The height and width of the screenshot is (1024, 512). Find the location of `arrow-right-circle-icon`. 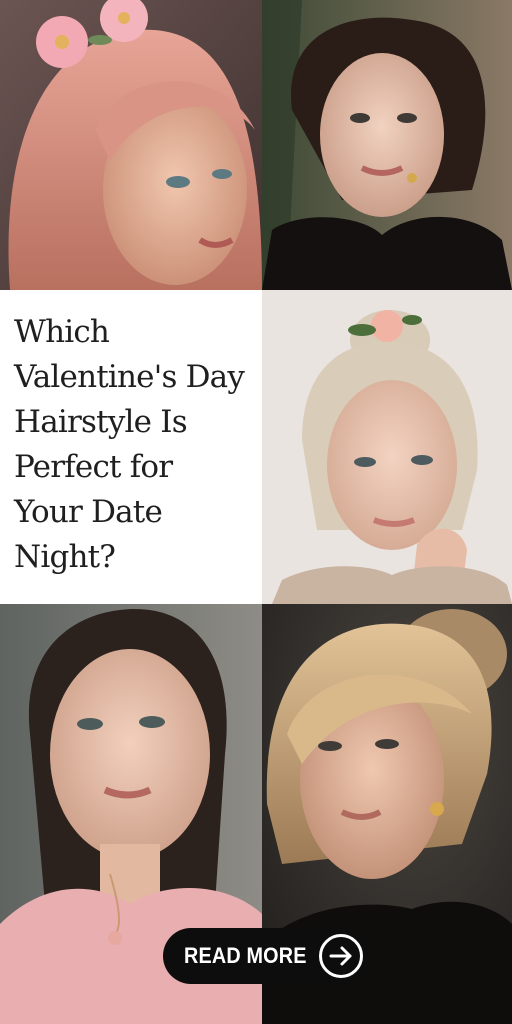

arrow-right-circle-icon is located at coordinates (341, 956).